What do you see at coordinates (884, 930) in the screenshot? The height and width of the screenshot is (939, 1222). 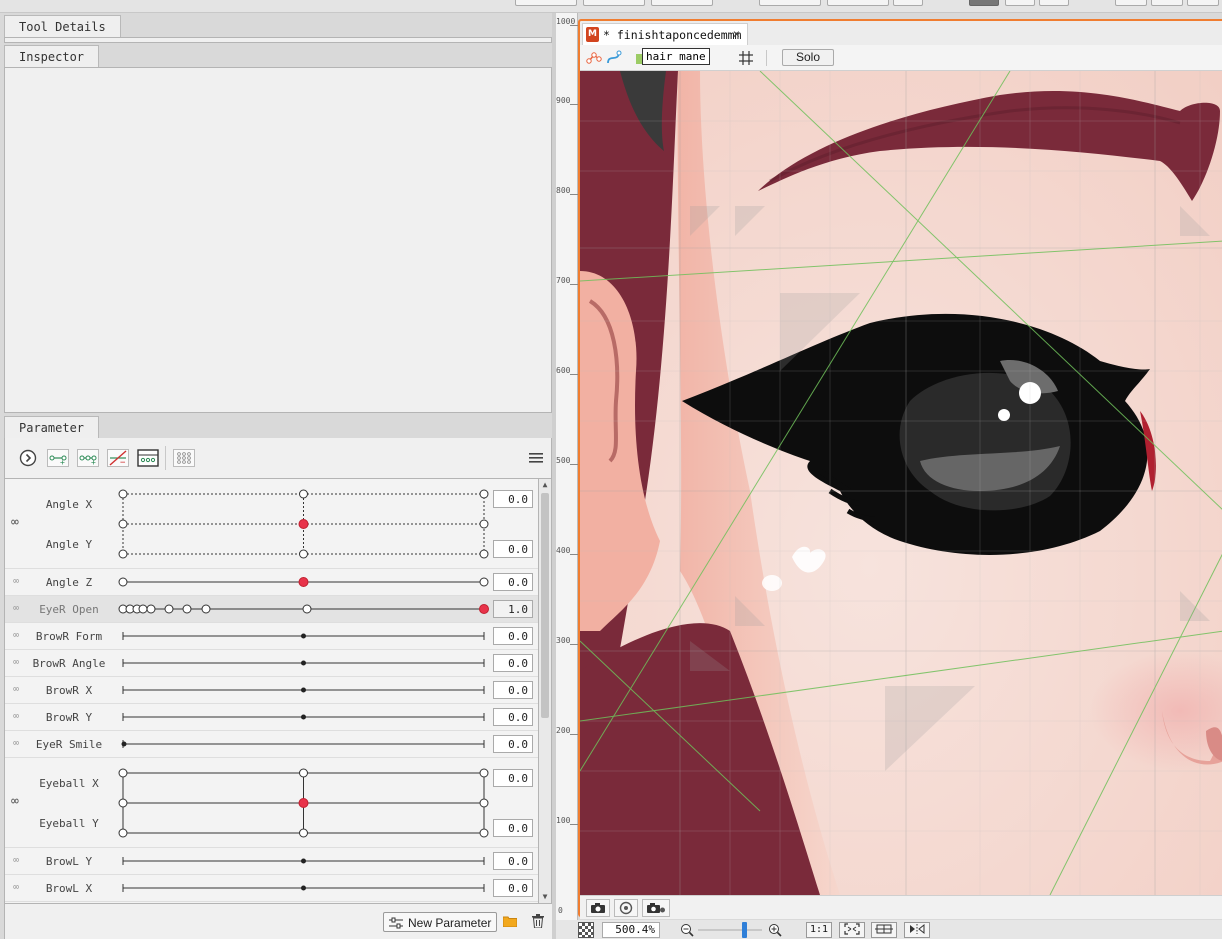 I see `fit-width-icon` at bounding box center [884, 930].